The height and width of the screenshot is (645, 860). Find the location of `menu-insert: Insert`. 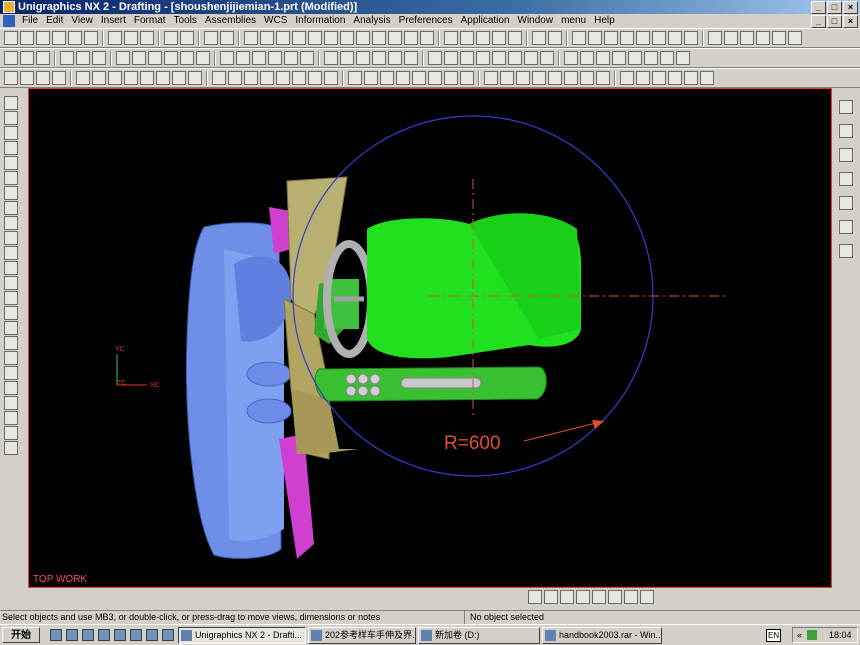

menu-insert: Insert is located at coordinates (113, 21).